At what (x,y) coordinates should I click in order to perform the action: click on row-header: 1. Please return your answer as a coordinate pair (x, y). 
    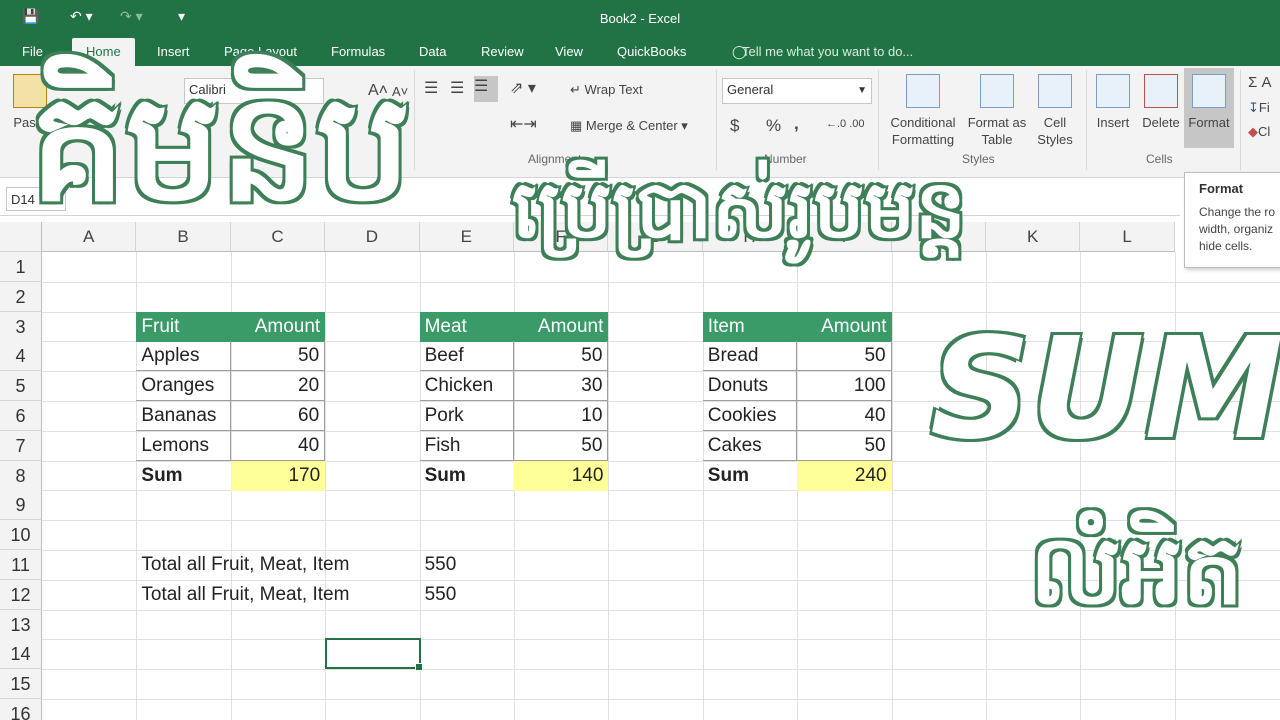
    Looking at the image, I should click on (21, 267).